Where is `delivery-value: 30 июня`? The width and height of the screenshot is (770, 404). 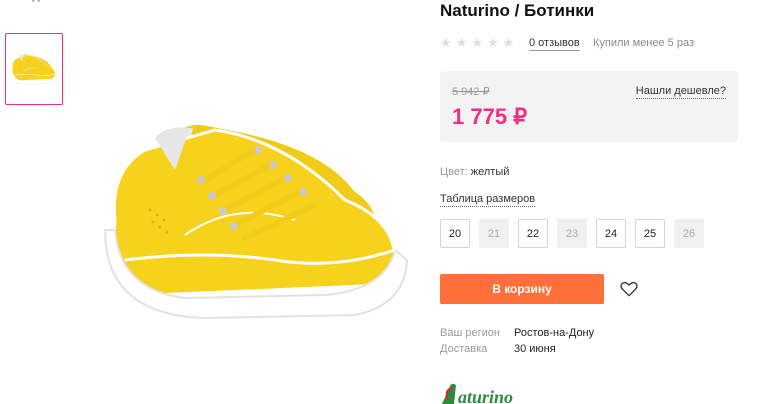 delivery-value: 30 июня is located at coordinates (535, 349).